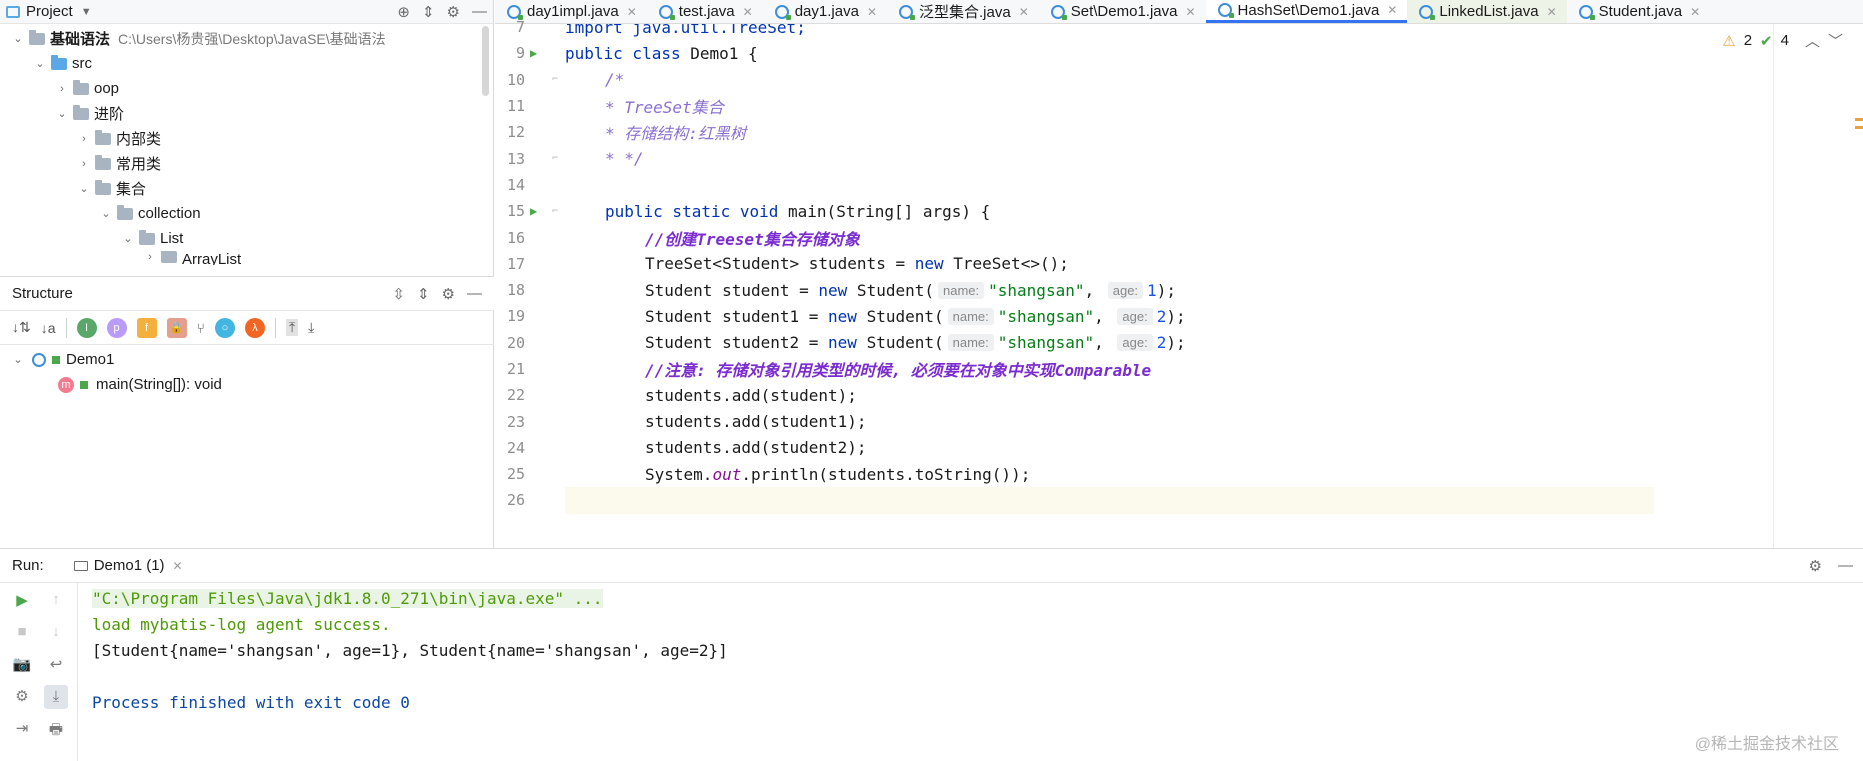  I want to click on tab-test: test.java ✕, so click(705, 11).